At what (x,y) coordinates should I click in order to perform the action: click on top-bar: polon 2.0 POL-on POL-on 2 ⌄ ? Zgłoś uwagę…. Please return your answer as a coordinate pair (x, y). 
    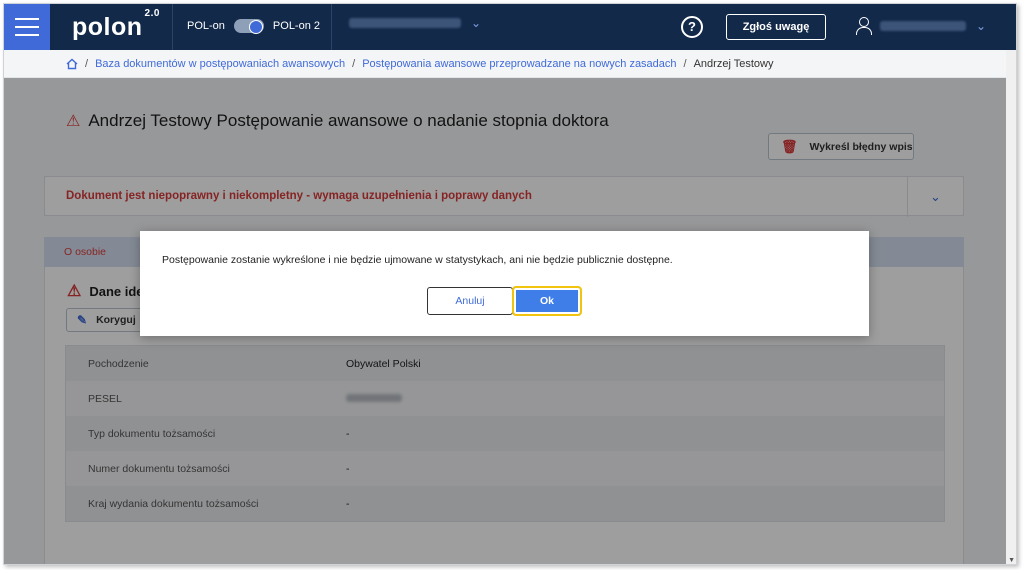
    Looking at the image, I should click on (510, 27).